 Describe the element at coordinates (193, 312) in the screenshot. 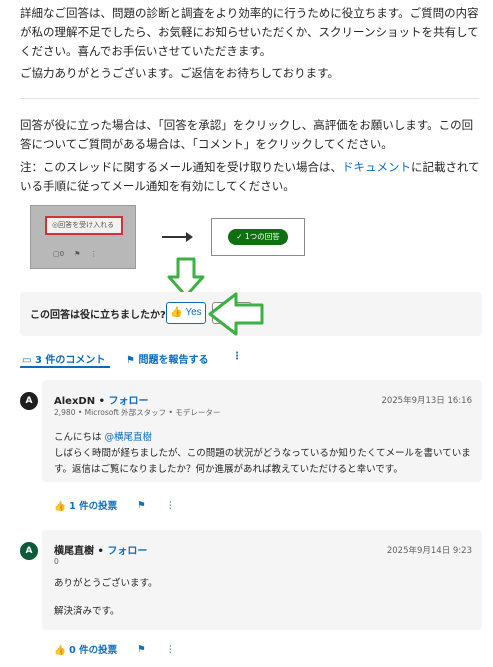

I see `yes-label: Yes` at that location.